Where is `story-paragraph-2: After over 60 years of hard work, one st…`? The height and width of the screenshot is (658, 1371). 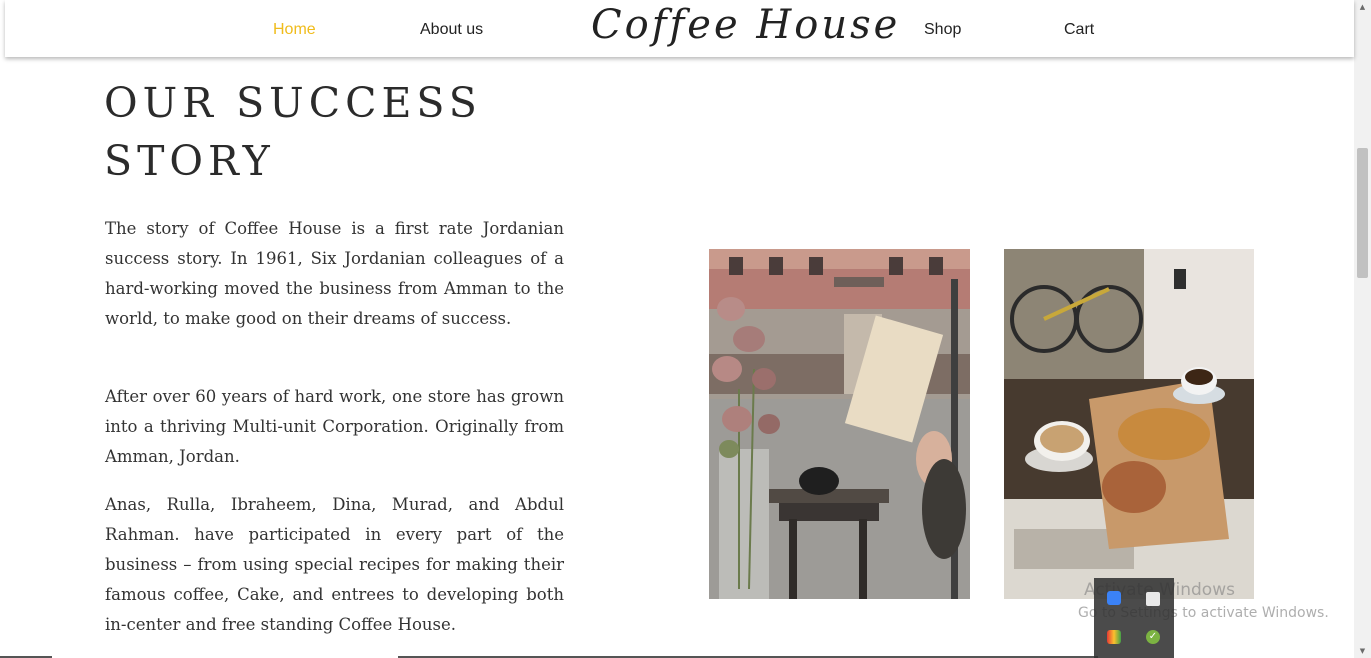 story-paragraph-2: After over 60 years of hard work, one st… is located at coordinates (334, 426).